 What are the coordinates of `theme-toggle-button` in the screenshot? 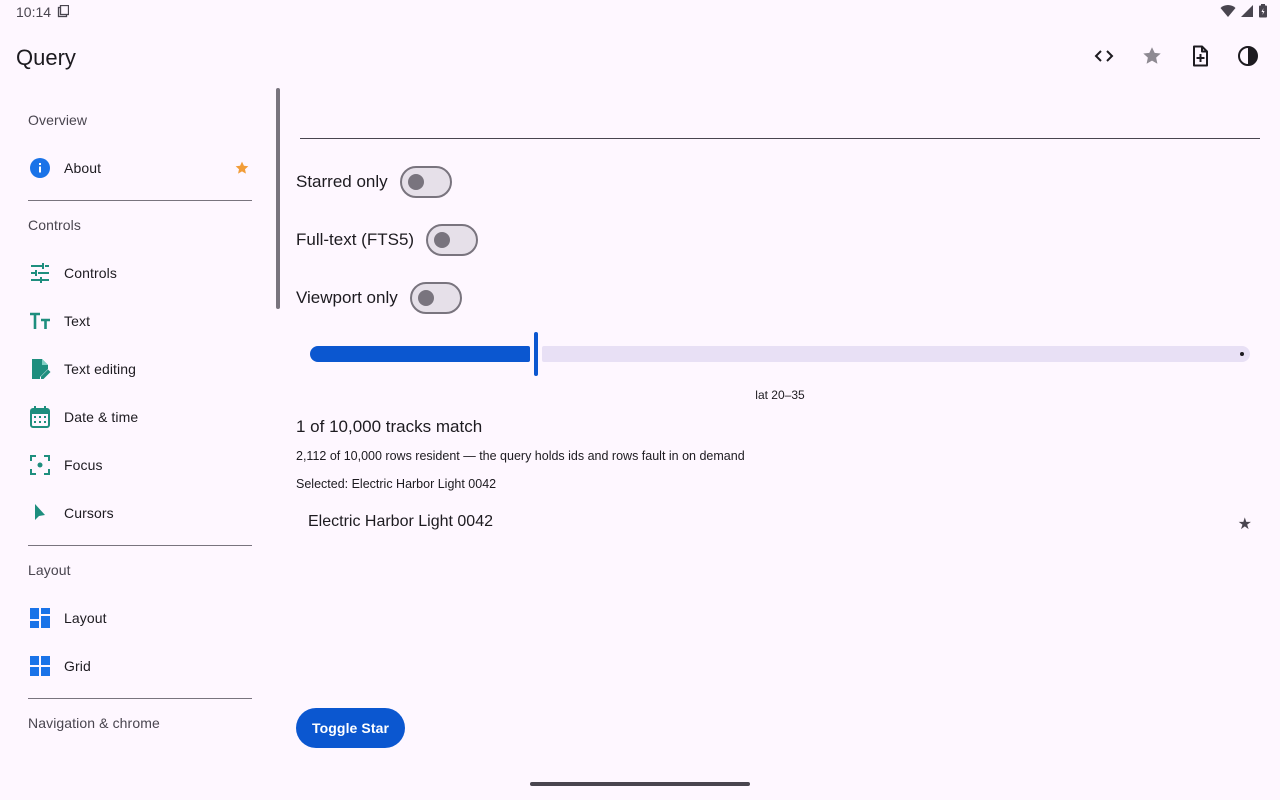 It's located at (1248, 56).